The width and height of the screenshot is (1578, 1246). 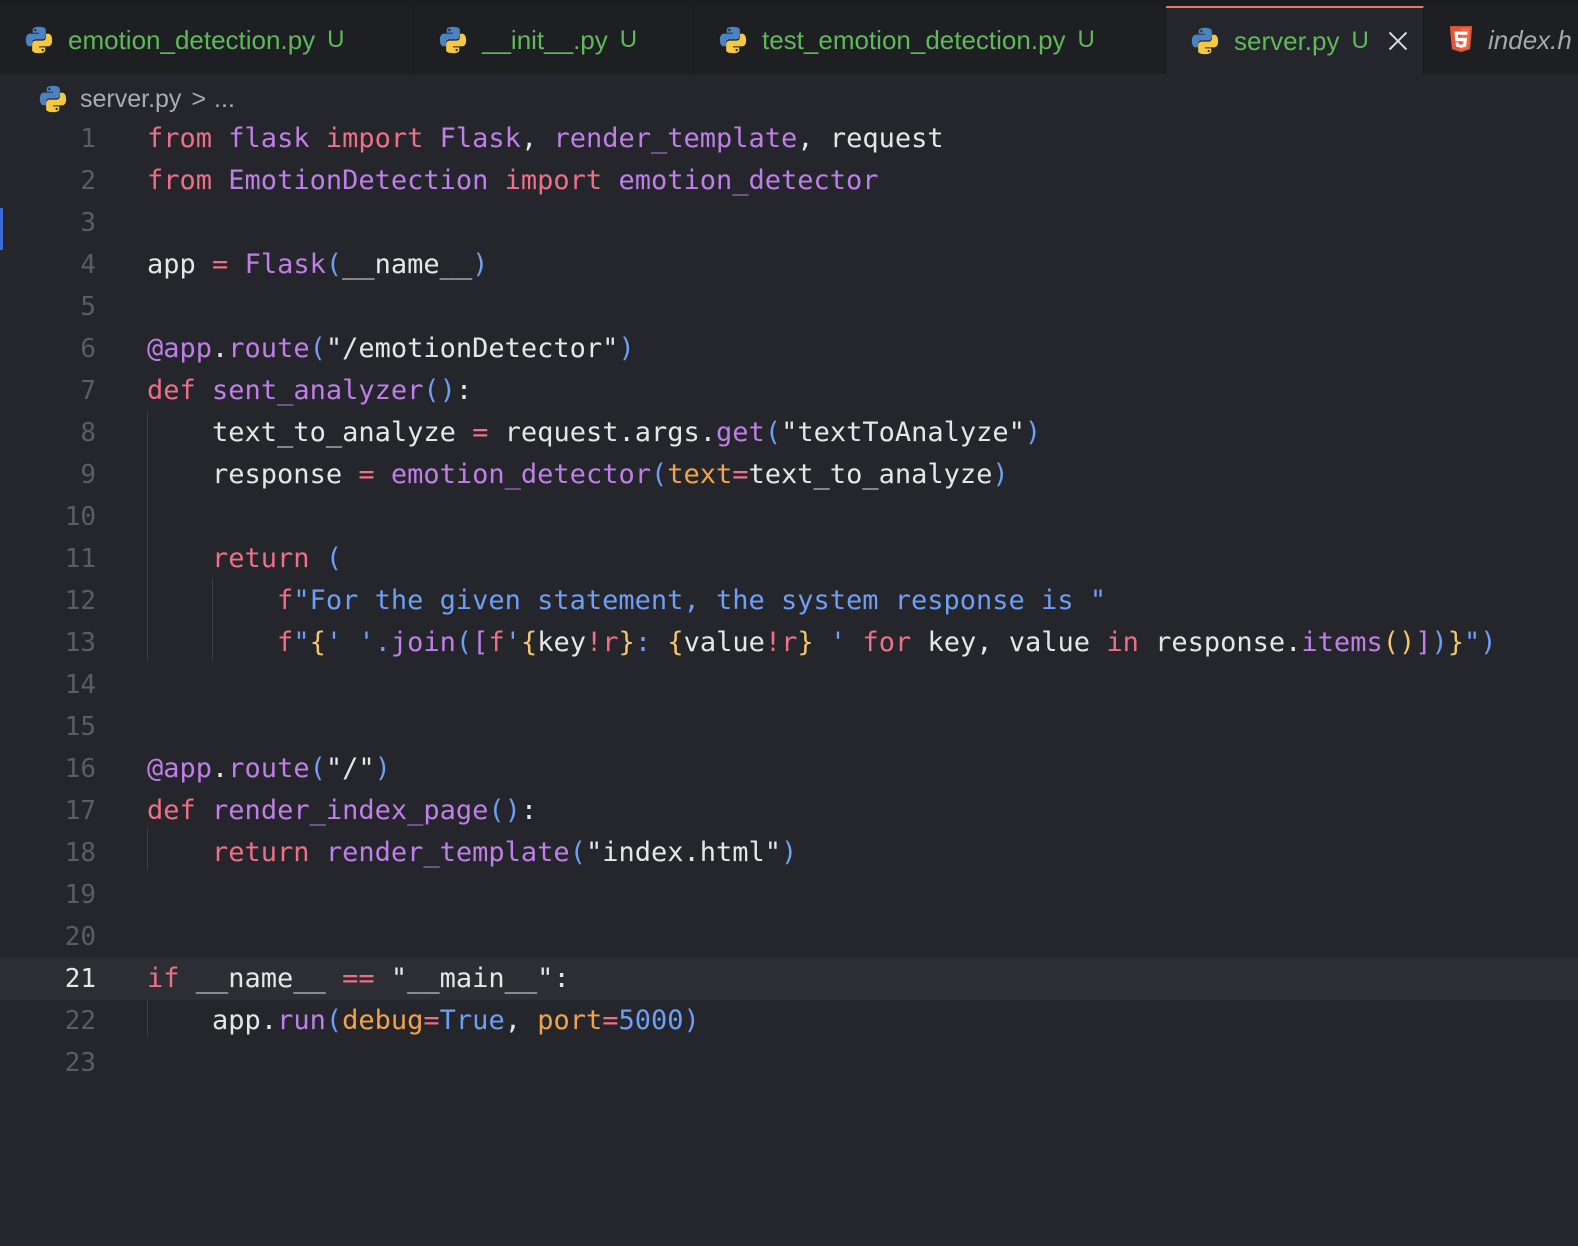 I want to click on code-line: 11 return (, so click(x=789, y=559).